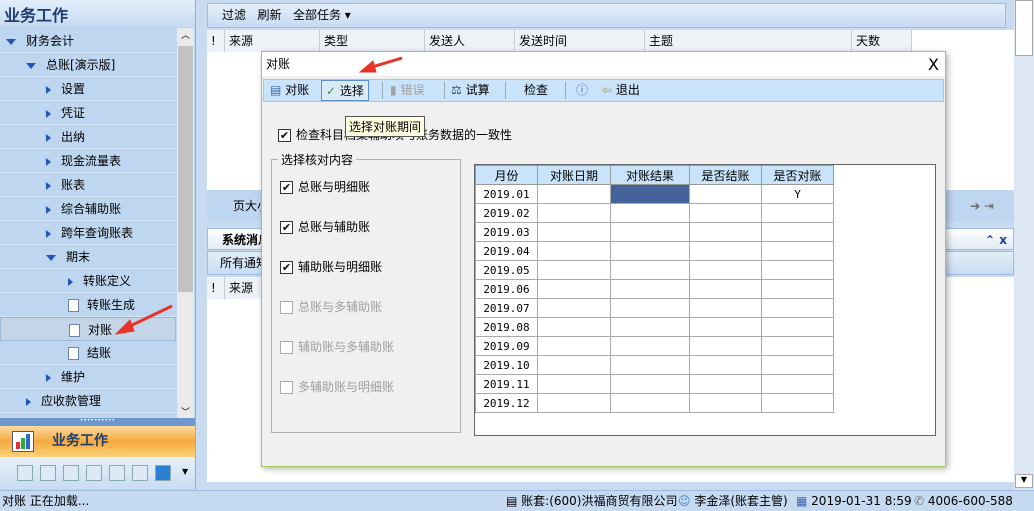 Image resolution: width=1034 pixels, height=511 pixels. Describe the element at coordinates (337, 346) in the screenshot. I see `option-checkbox: 辅助账与多辅助账` at that location.